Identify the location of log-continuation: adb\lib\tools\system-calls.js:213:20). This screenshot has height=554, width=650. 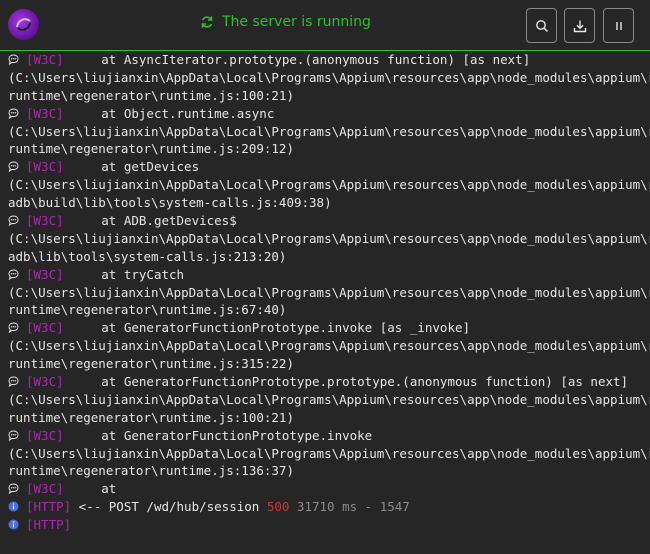
(147, 256).